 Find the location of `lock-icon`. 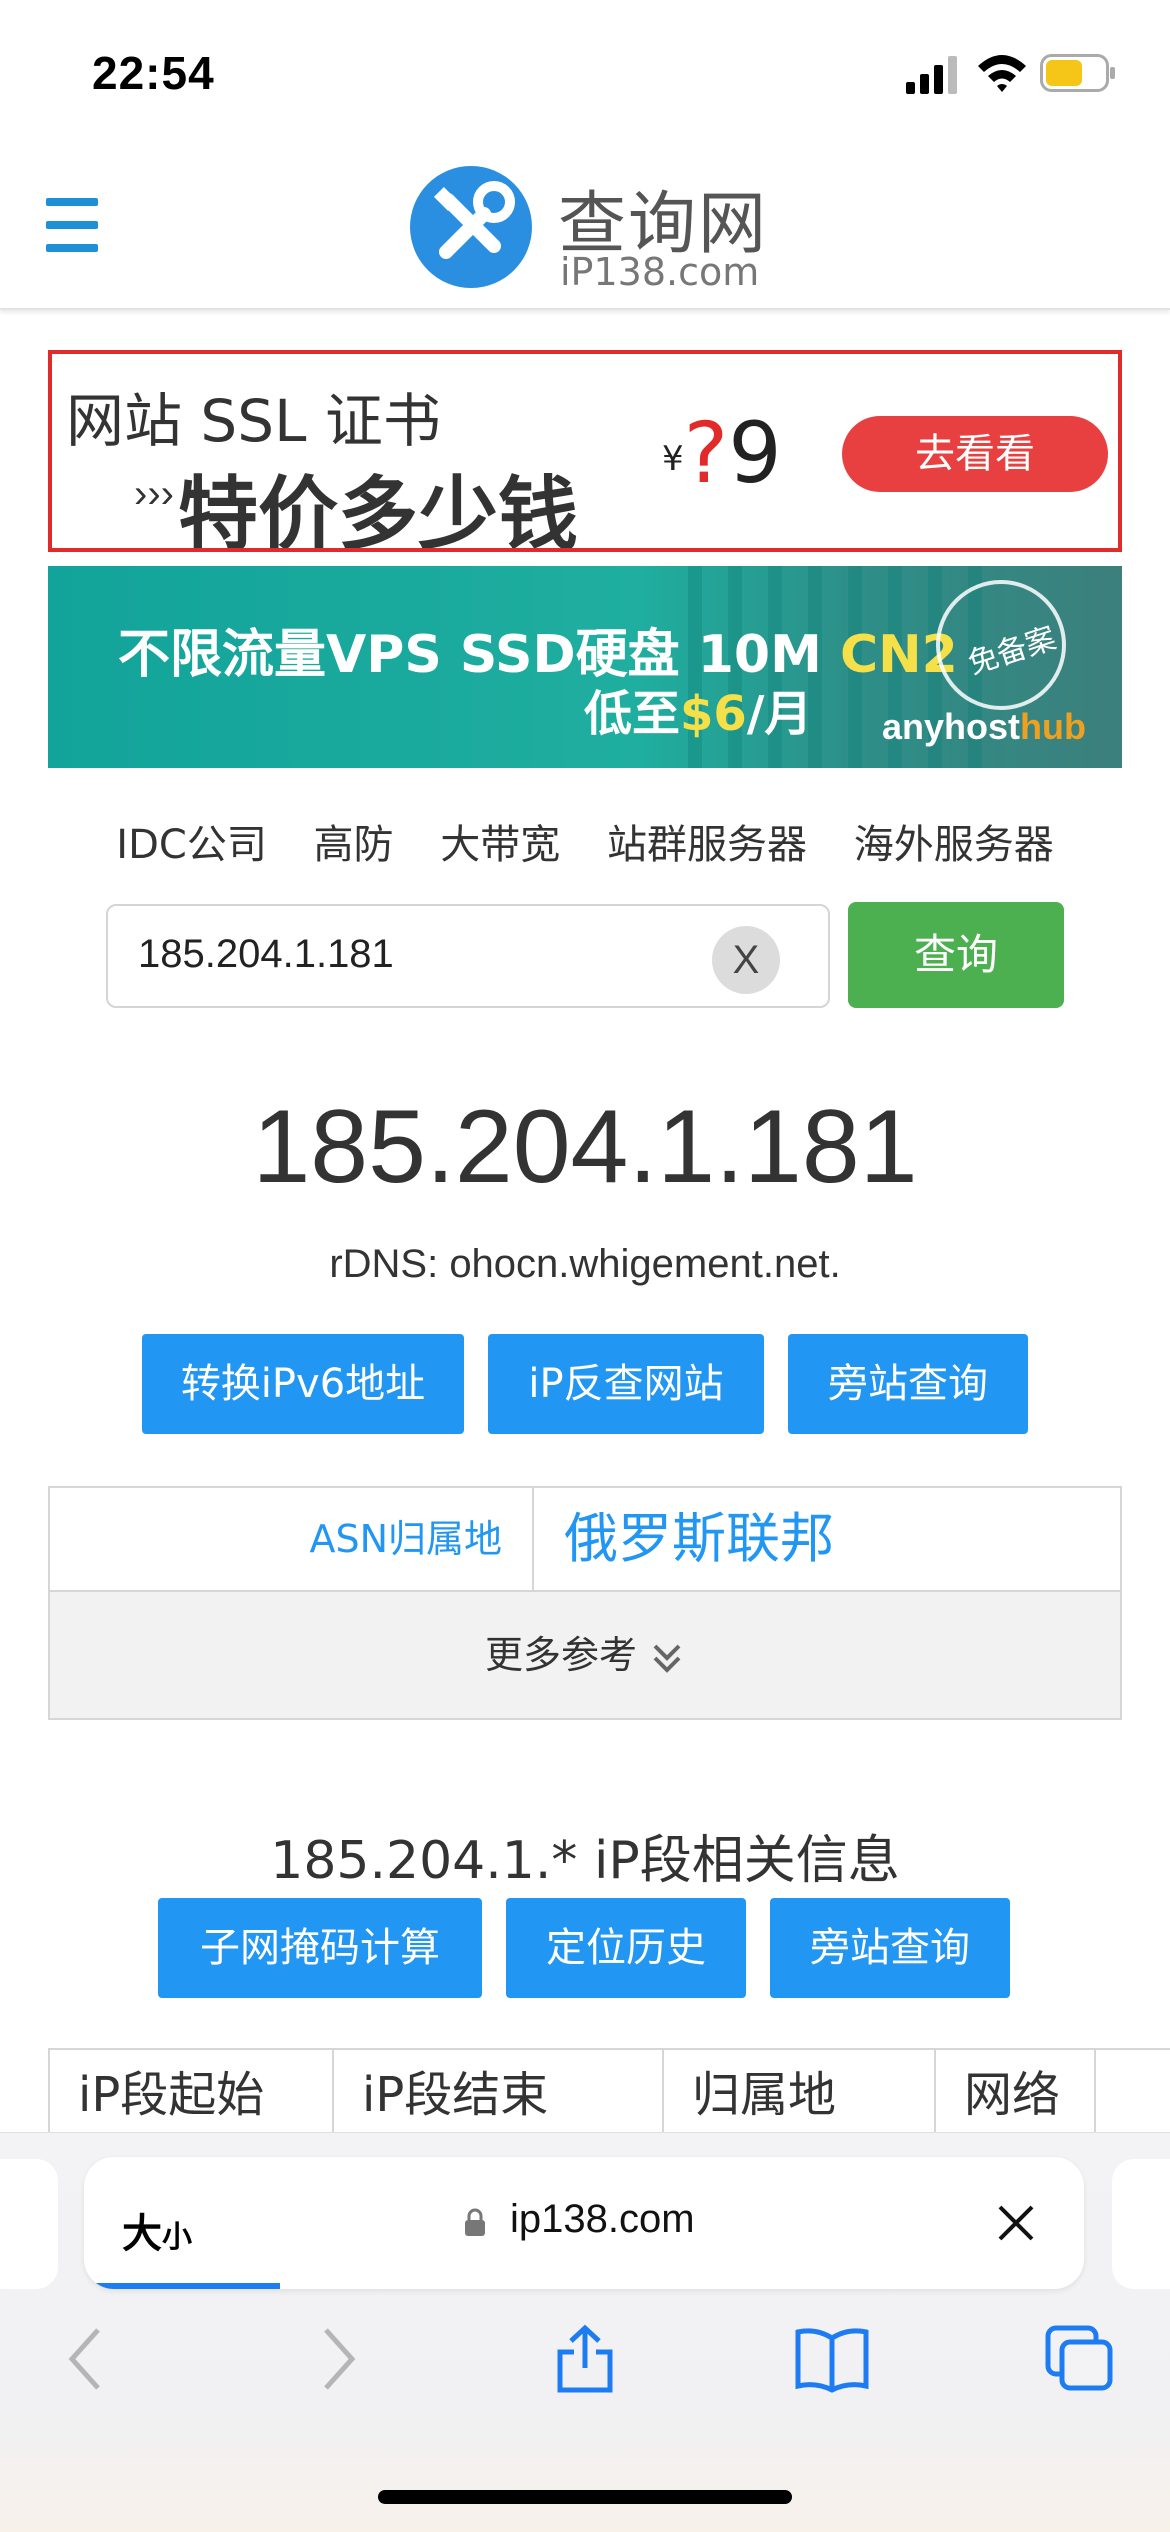

lock-icon is located at coordinates (475, 2222).